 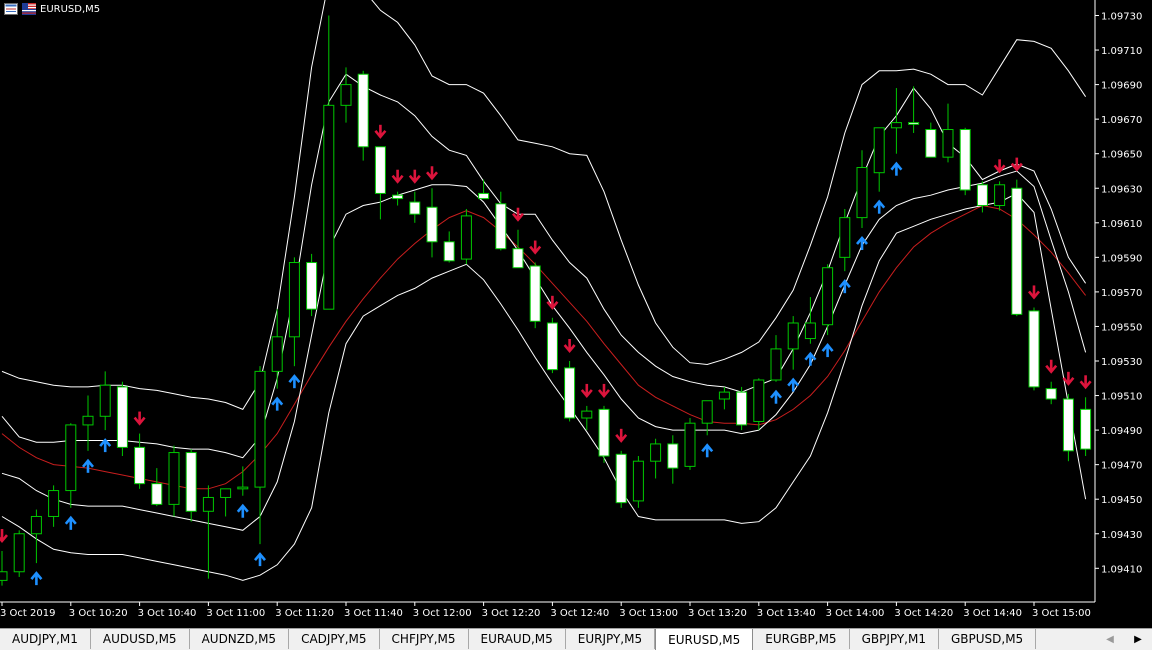 What do you see at coordinates (923, 613) in the screenshot?
I see `time-tick-label: 3 Oct 14:20` at bounding box center [923, 613].